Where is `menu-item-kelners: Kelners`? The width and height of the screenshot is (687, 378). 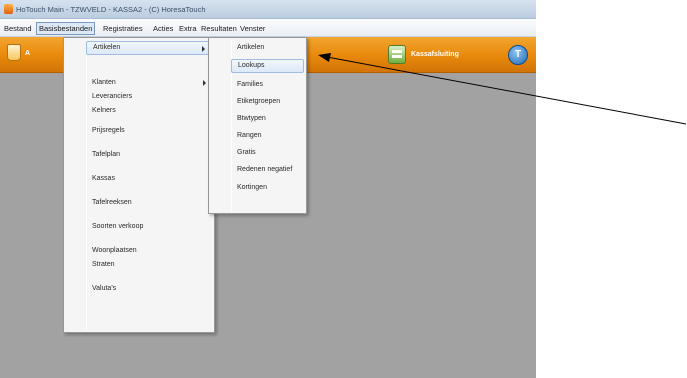 menu-item-kelners: Kelners is located at coordinates (149, 111).